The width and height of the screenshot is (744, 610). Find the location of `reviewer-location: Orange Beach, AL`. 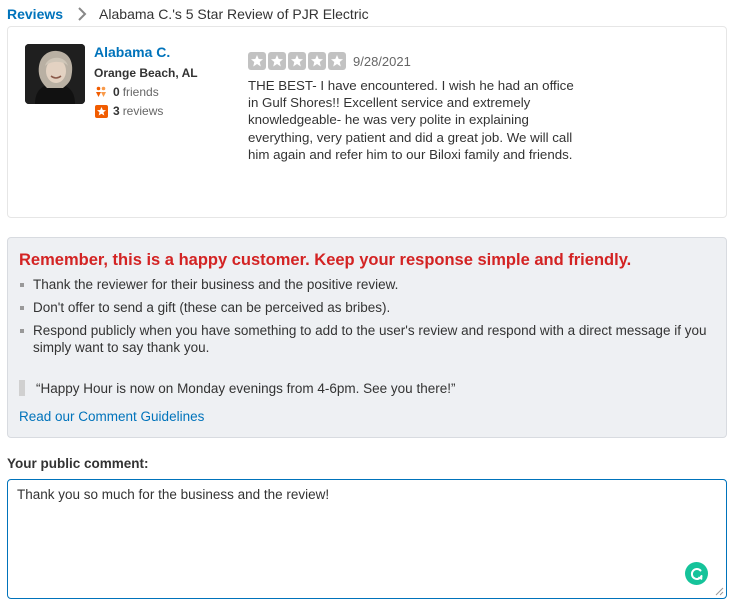

reviewer-location: Orange Beach, AL is located at coordinates (146, 73).